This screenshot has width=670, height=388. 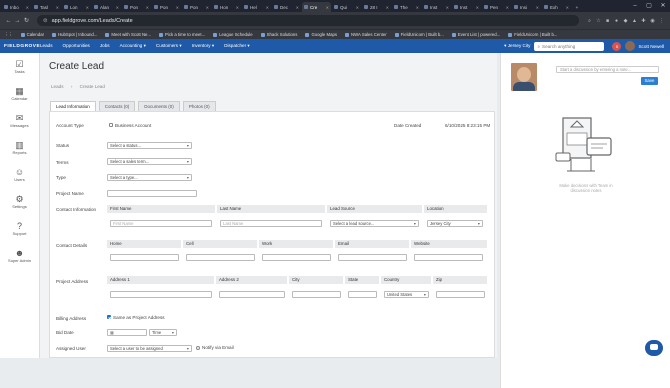 What do you see at coordinates (16, 7) in the screenshot?
I see `browser-tab: Inbo ✕` at bounding box center [16, 7].